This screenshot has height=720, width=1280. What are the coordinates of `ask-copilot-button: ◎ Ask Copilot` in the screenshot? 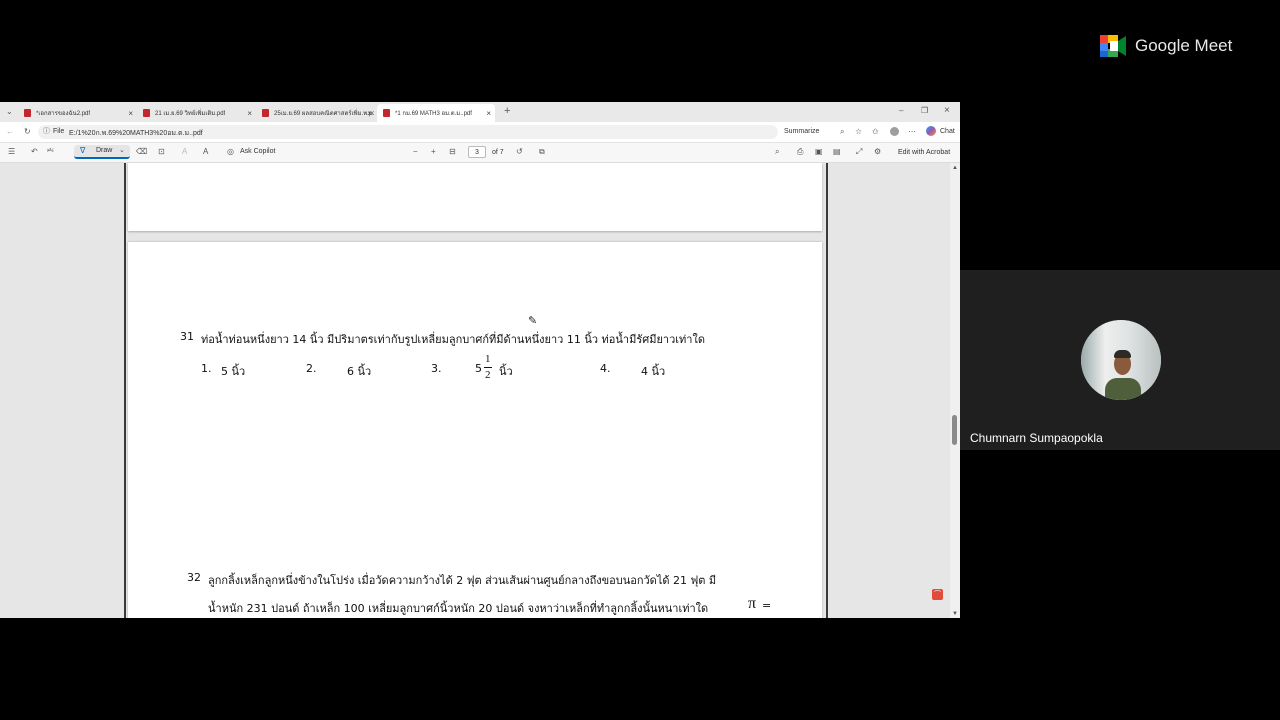 It's located at (257, 152).